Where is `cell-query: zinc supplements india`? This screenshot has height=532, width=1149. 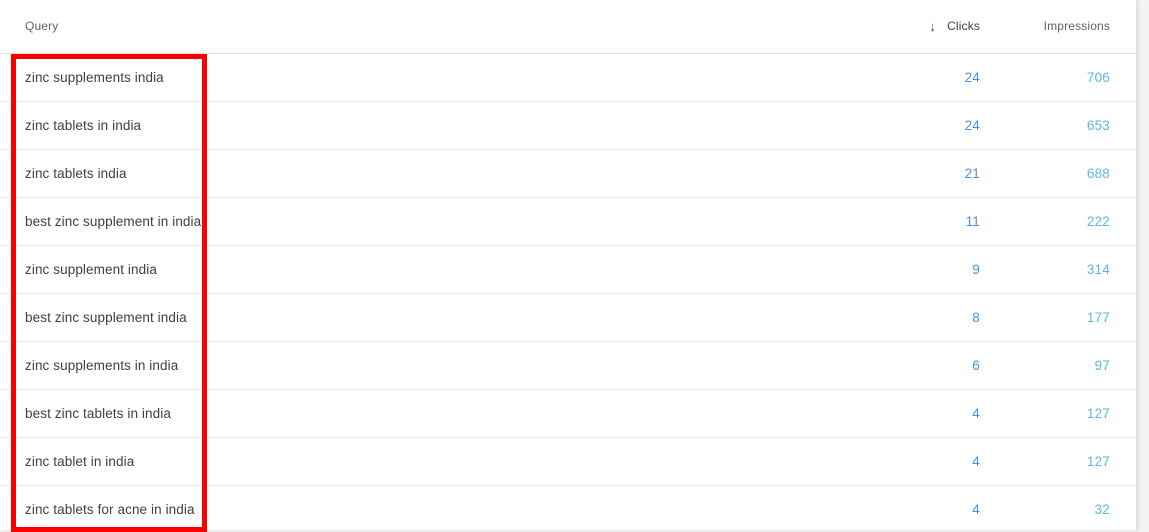
cell-query: zinc supplements india is located at coordinates (447, 77).